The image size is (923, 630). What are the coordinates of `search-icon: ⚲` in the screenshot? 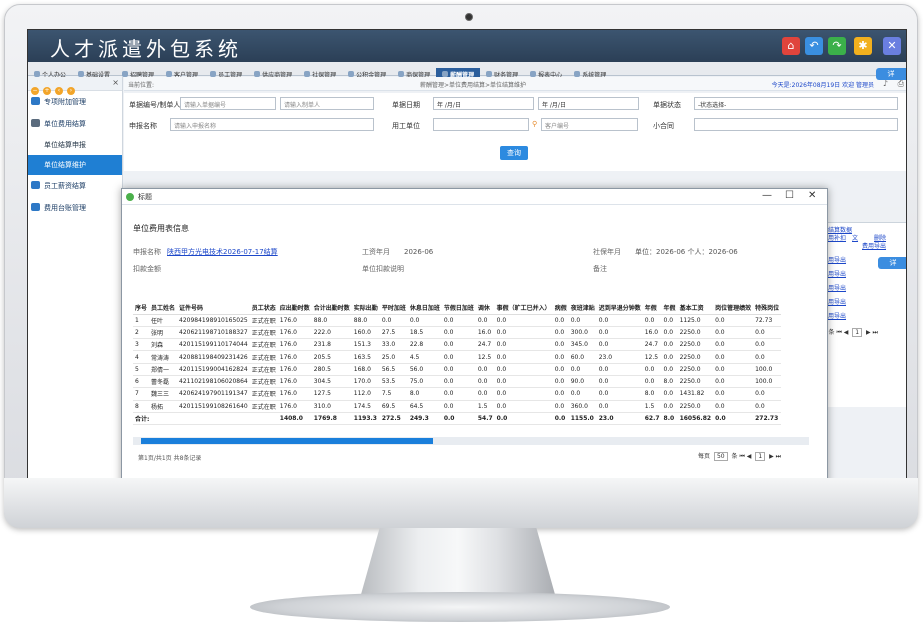 It's located at (534, 124).